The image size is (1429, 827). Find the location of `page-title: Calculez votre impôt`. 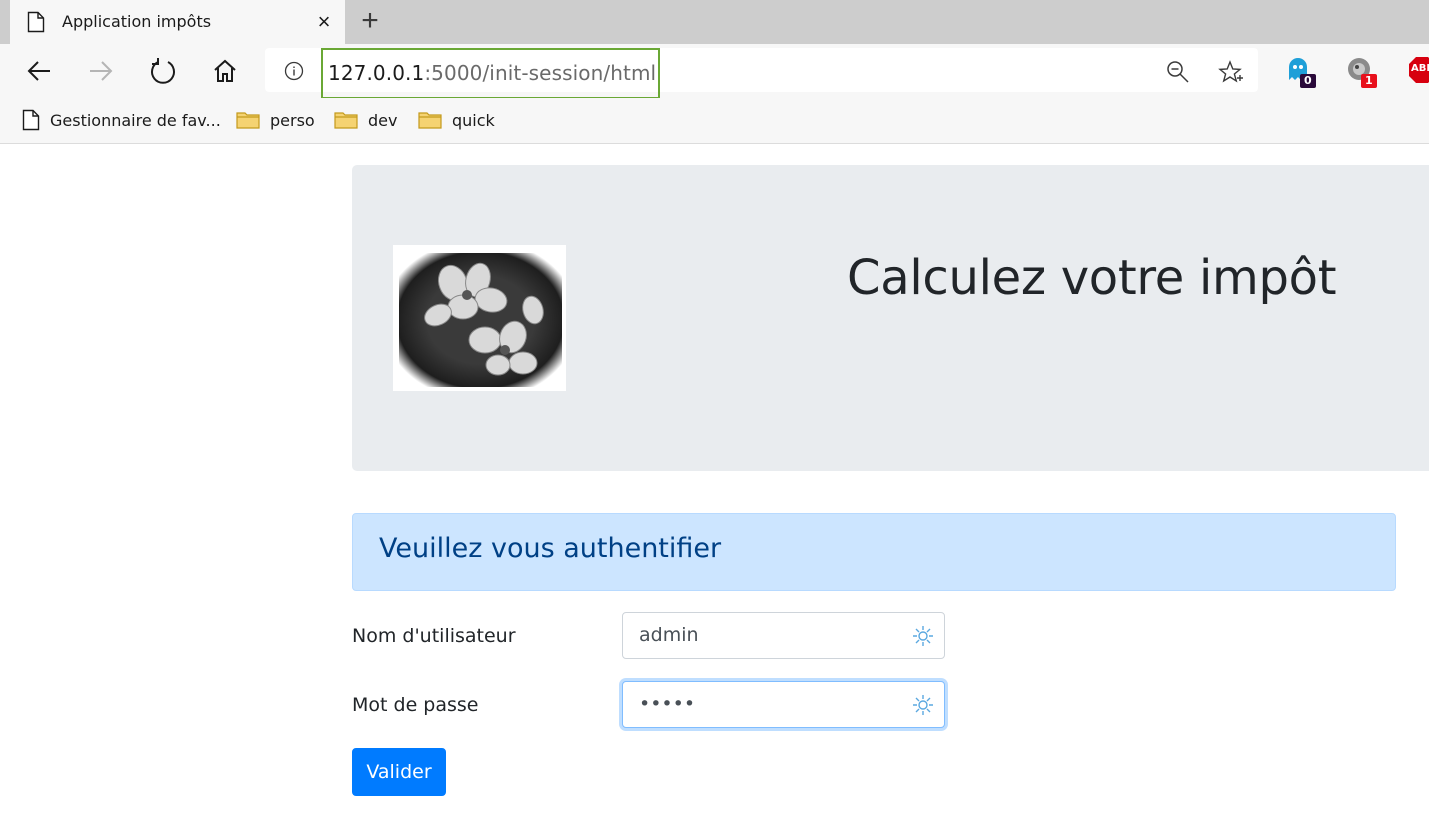

page-title: Calculez votre impôt is located at coordinates (1092, 278).